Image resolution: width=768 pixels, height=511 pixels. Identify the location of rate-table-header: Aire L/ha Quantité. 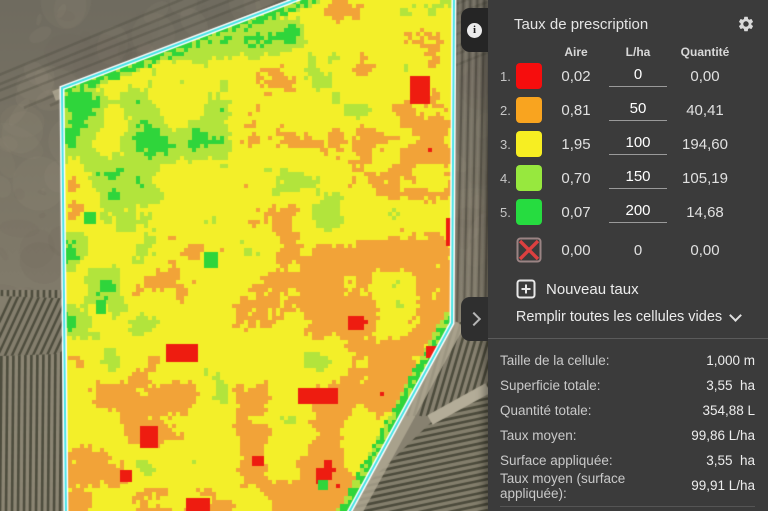
(628, 52).